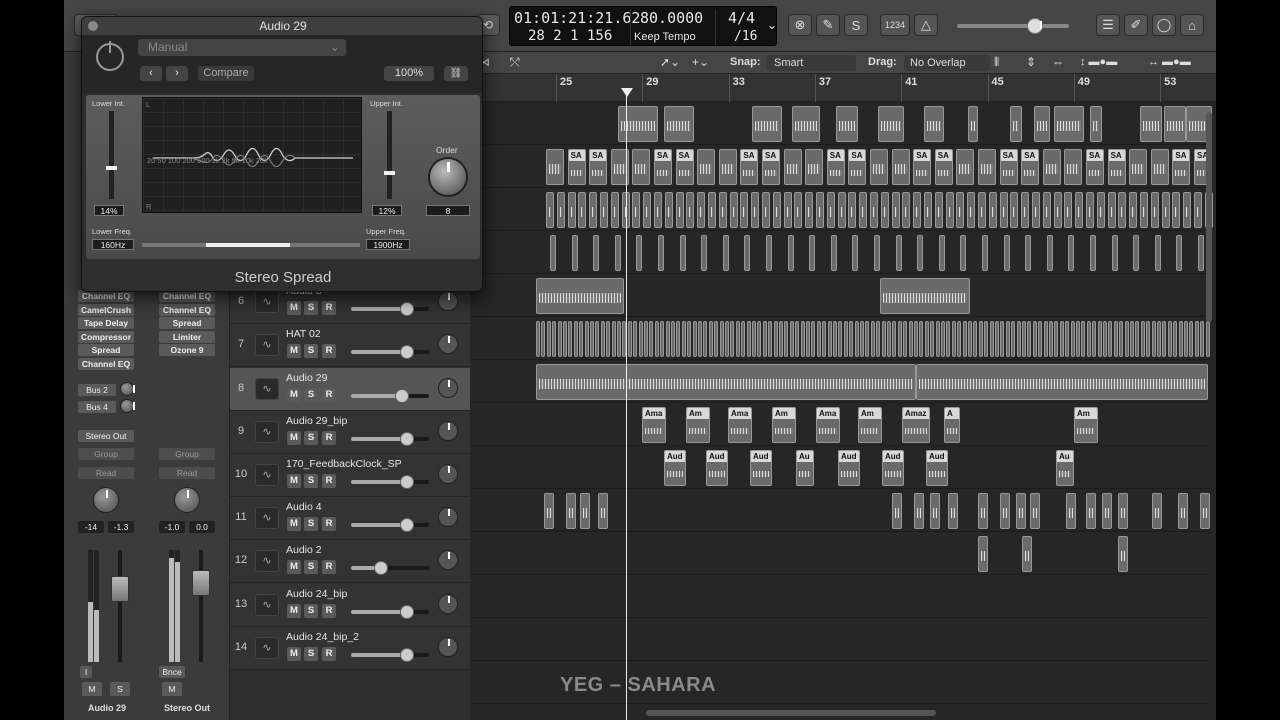  What do you see at coordinates (177, 73) in the screenshot?
I see `next-preset-button: ›` at bounding box center [177, 73].